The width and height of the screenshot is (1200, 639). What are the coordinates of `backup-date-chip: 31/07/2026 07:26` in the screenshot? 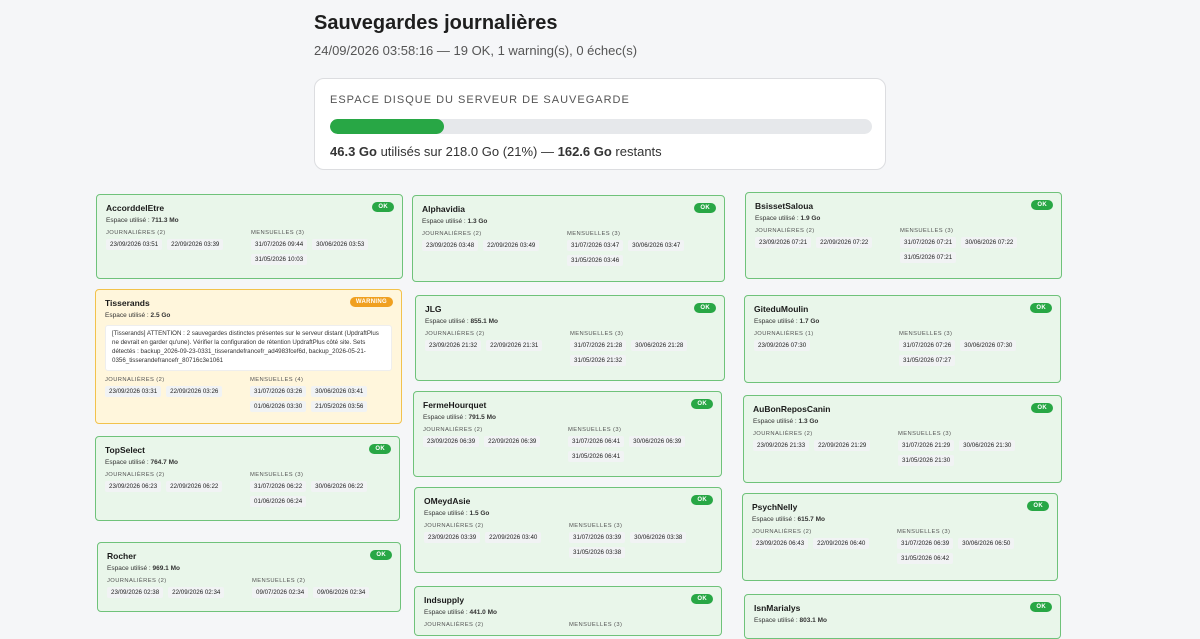 It's located at (927, 345).